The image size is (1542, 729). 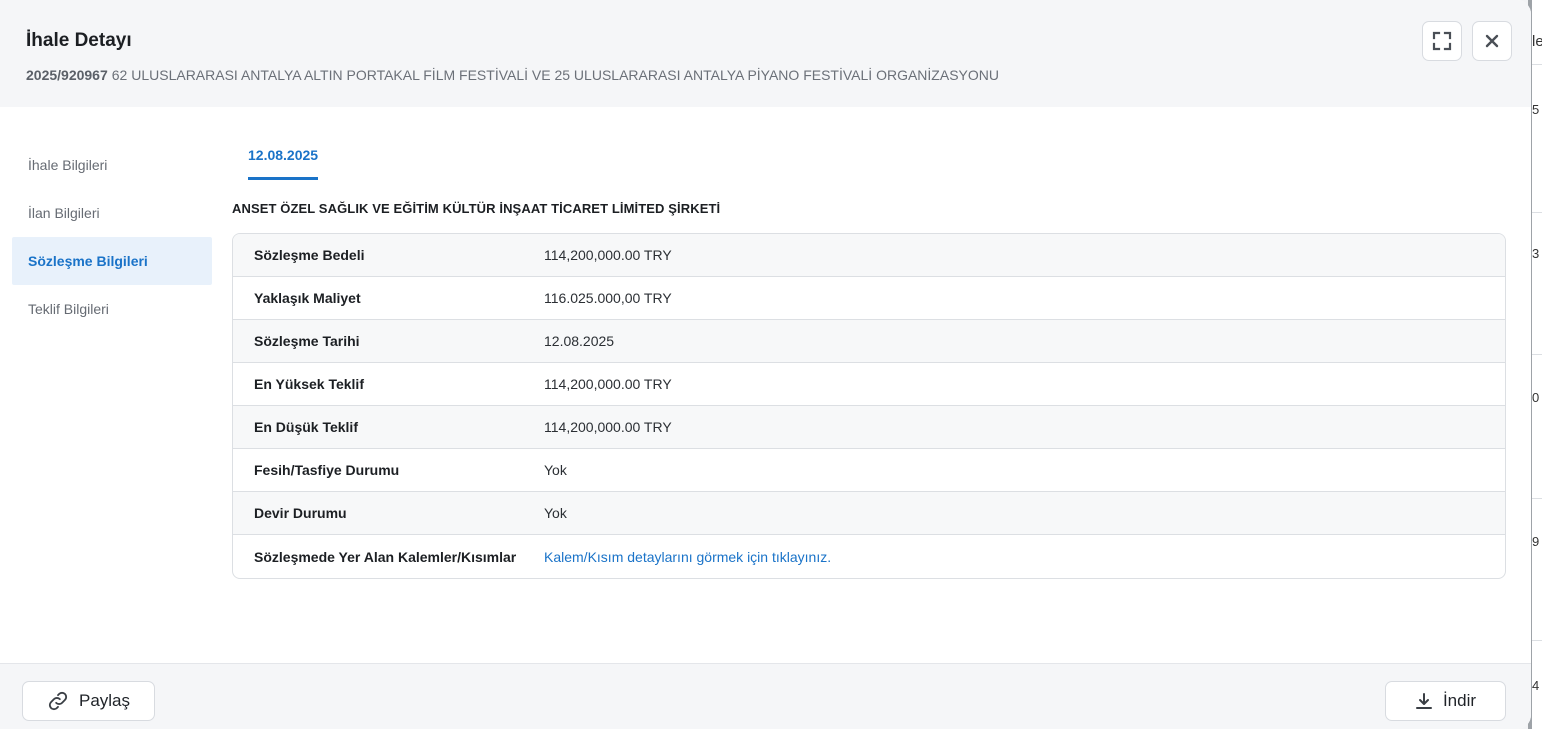 I want to click on modal-footer: Paylaş İndir, so click(x=765, y=696).